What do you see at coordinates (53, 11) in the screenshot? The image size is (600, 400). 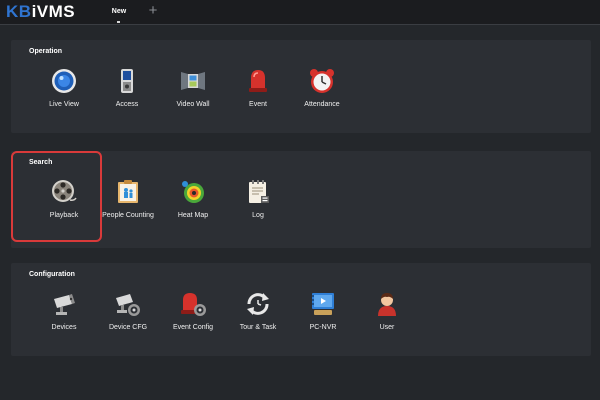 I see `brand-suffix: iVMS` at bounding box center [53, 11].